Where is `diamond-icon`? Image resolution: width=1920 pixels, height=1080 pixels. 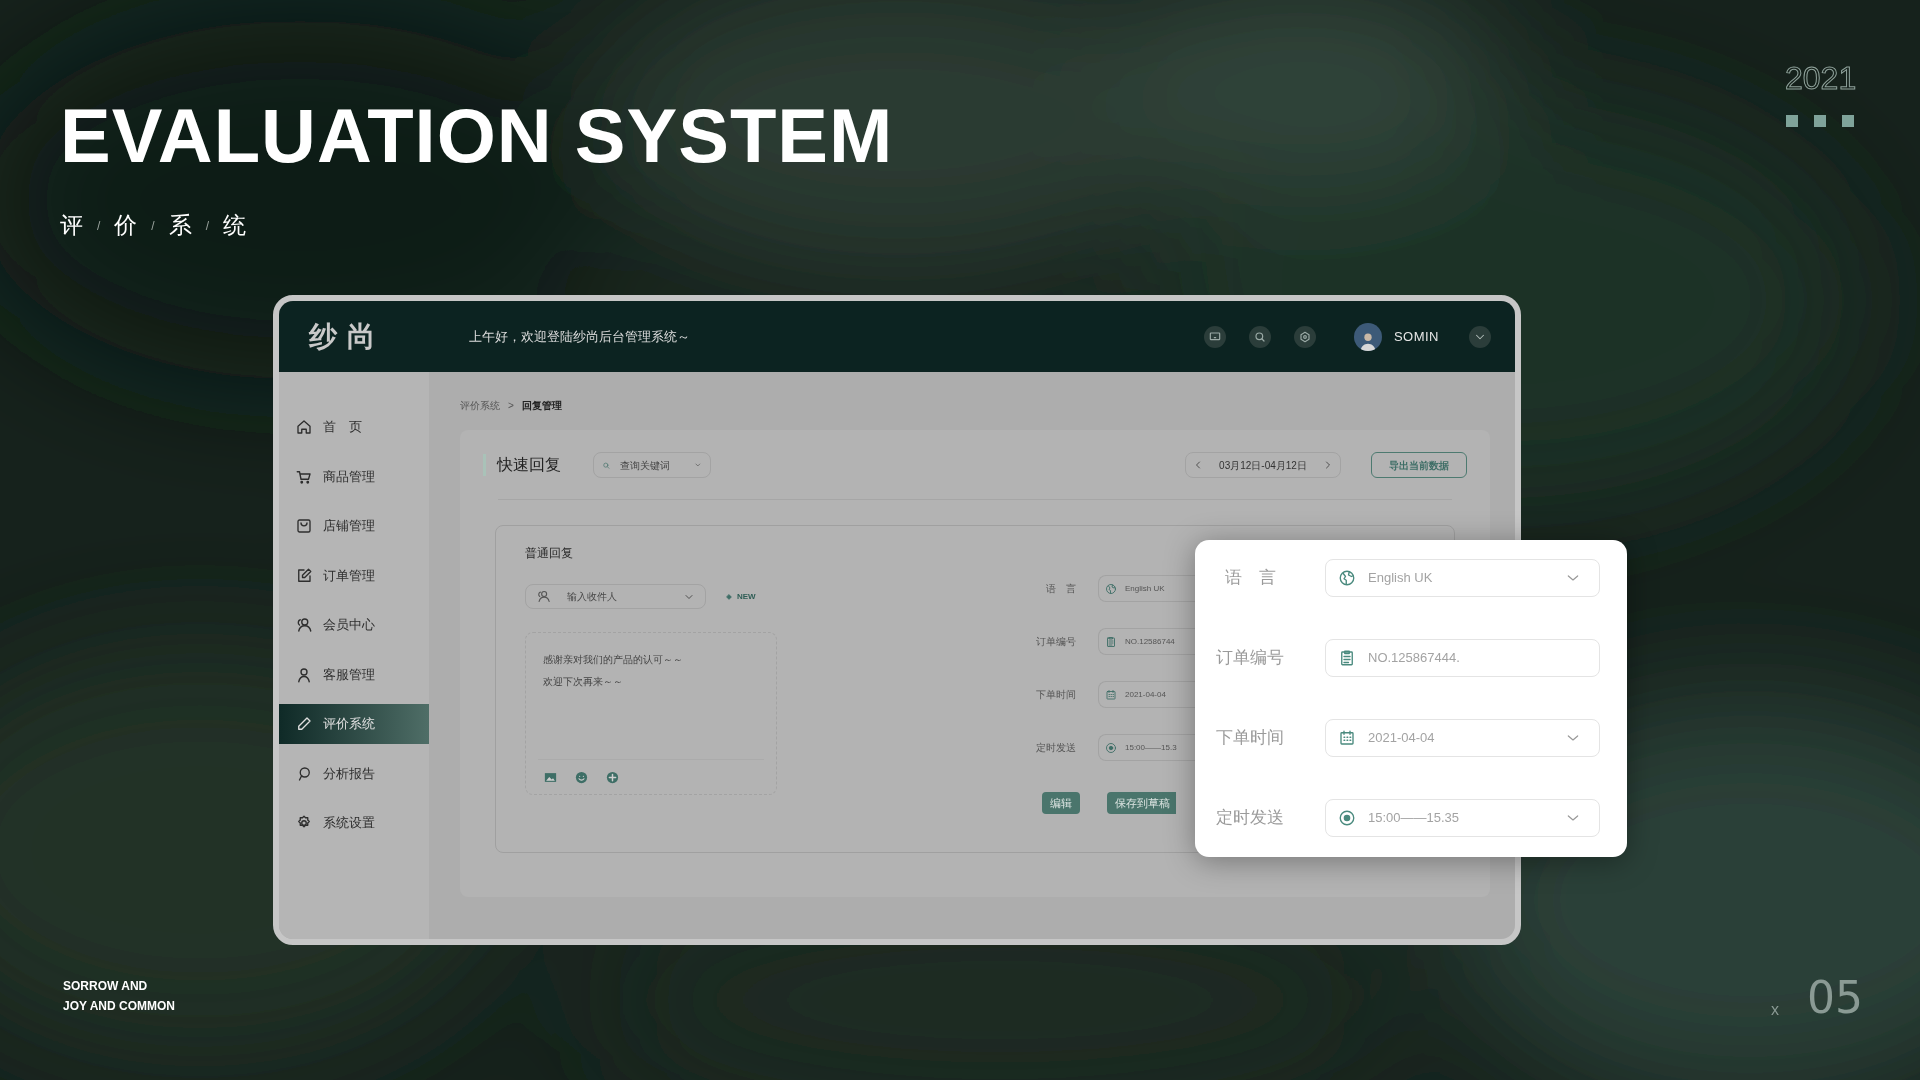 diamond-icon is located at coordinates (729, 596).